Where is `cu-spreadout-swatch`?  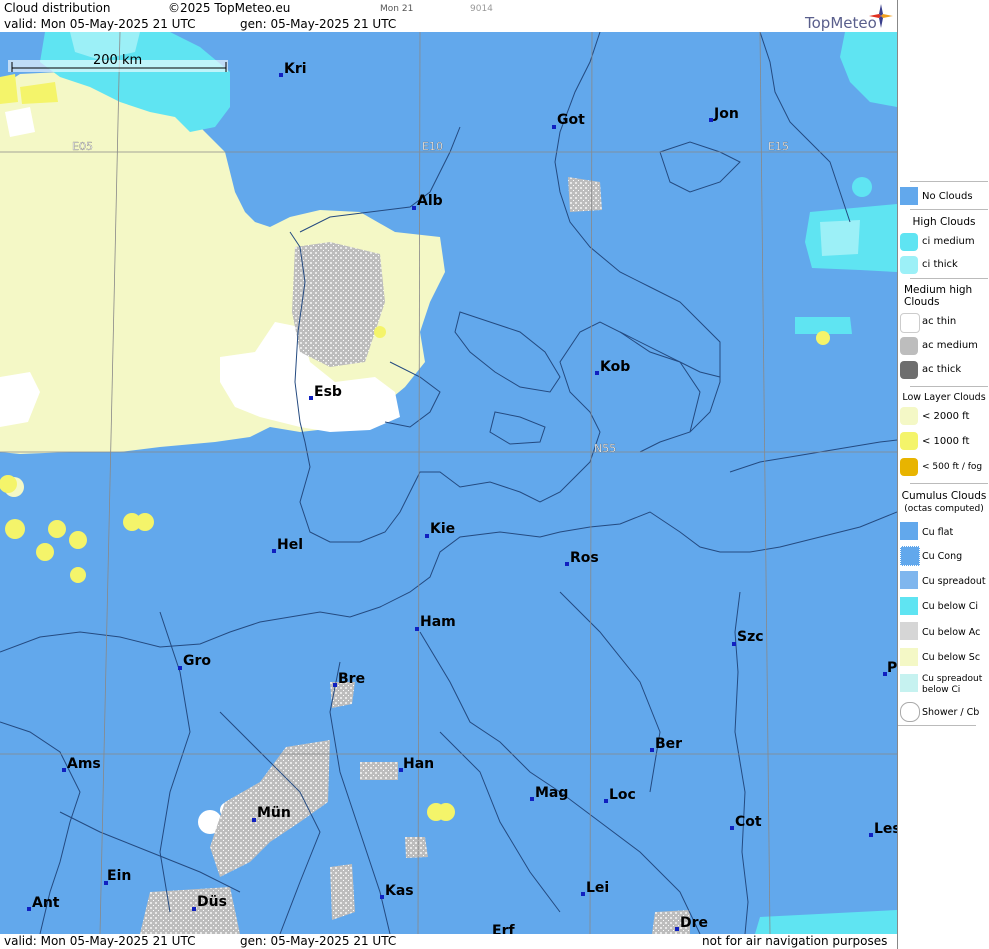
cu-spreadout-swatch is located at coordinates (909, 580).